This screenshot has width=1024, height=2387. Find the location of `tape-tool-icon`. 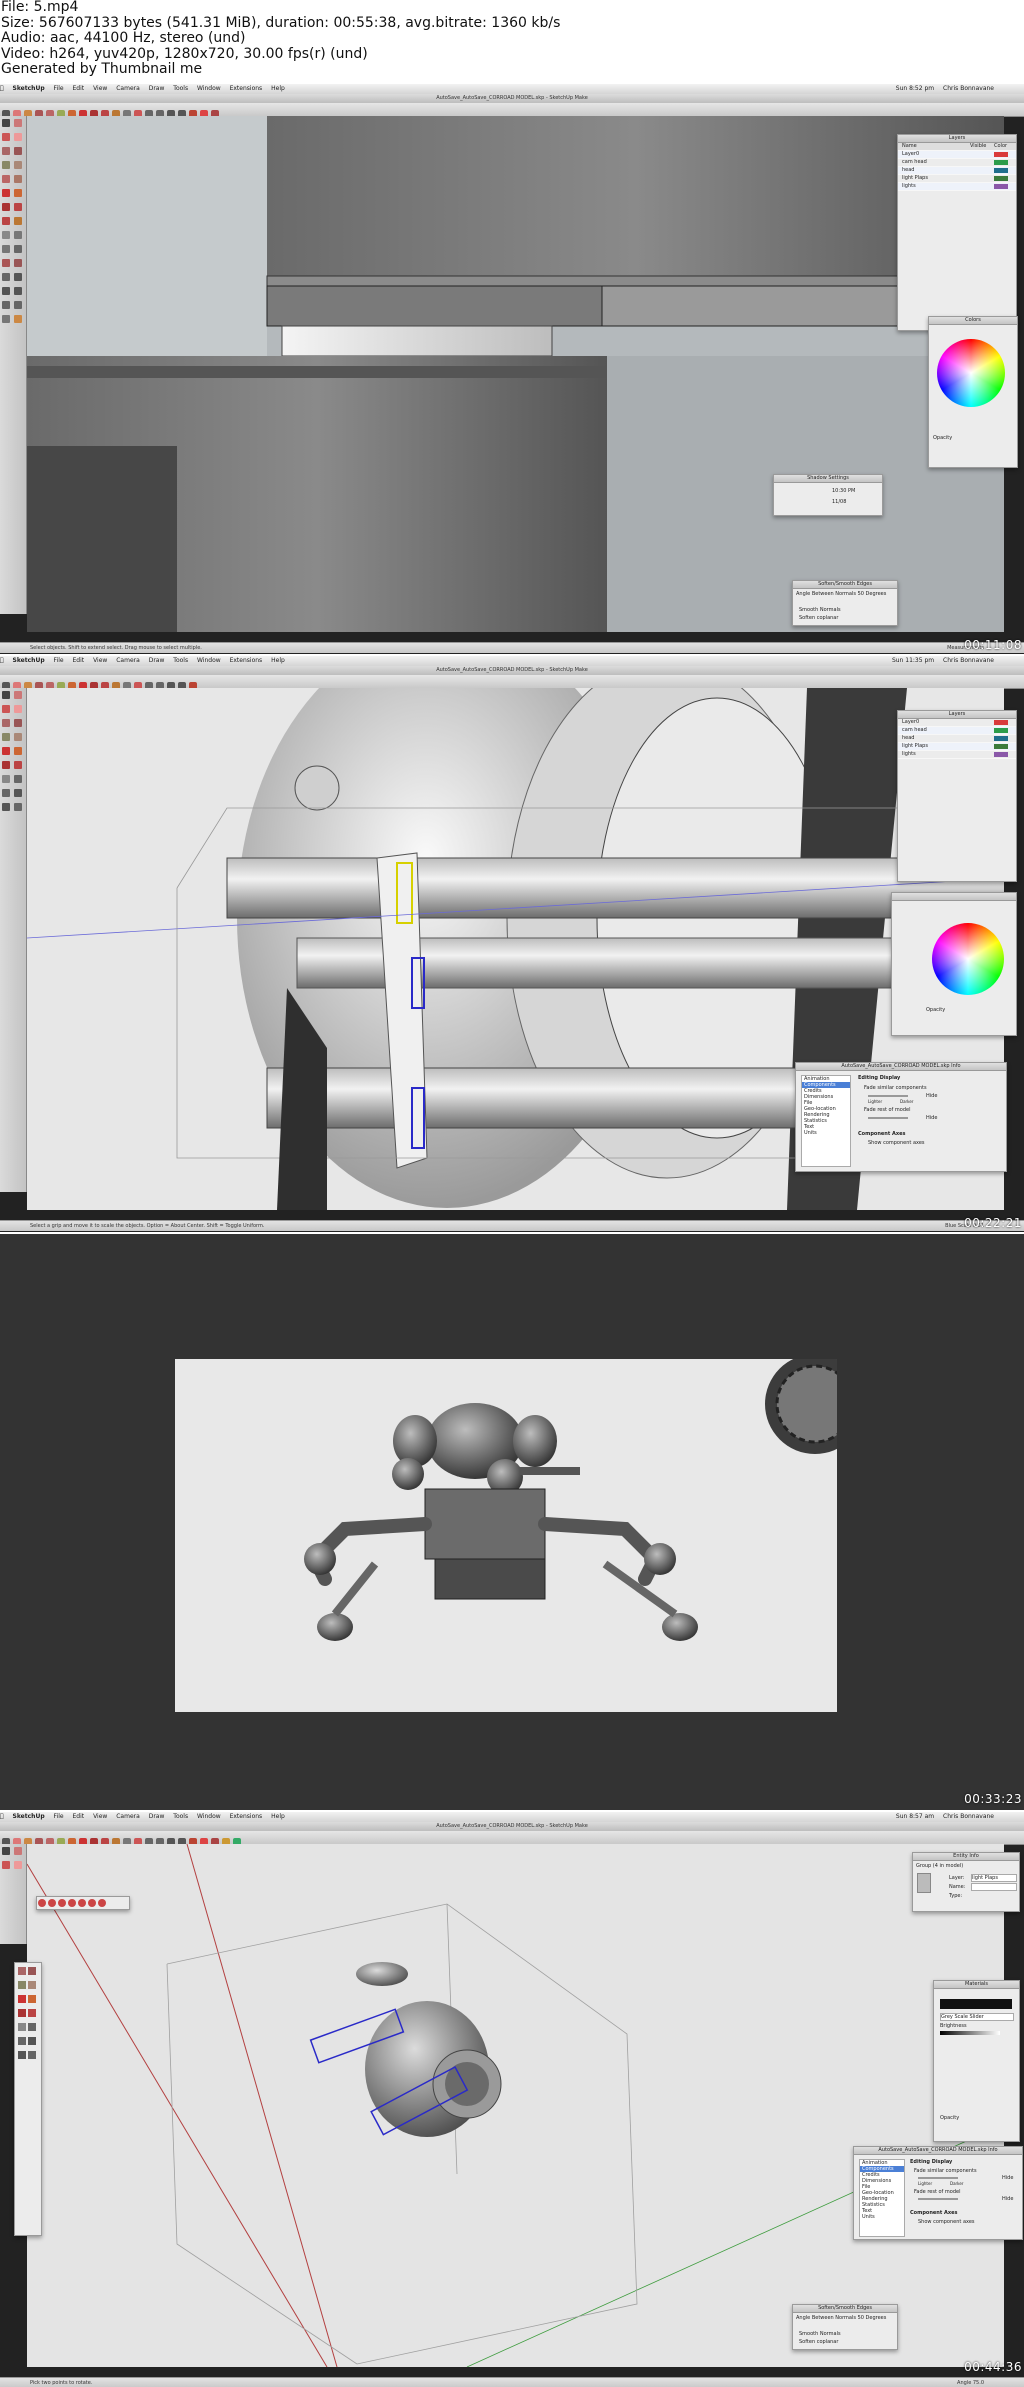

tape-tool-icon is located at coordinates (22, 2027).